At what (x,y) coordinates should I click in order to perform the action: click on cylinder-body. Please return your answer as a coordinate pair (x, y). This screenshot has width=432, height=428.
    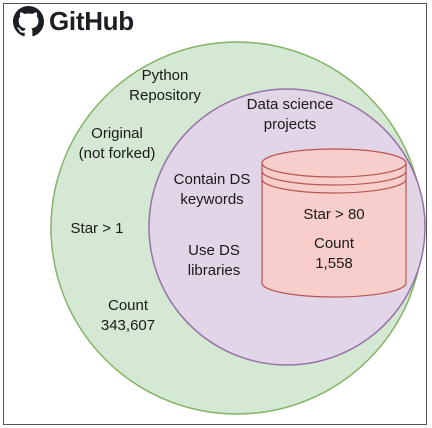
    Looking at the image, I should click on (334, 230).